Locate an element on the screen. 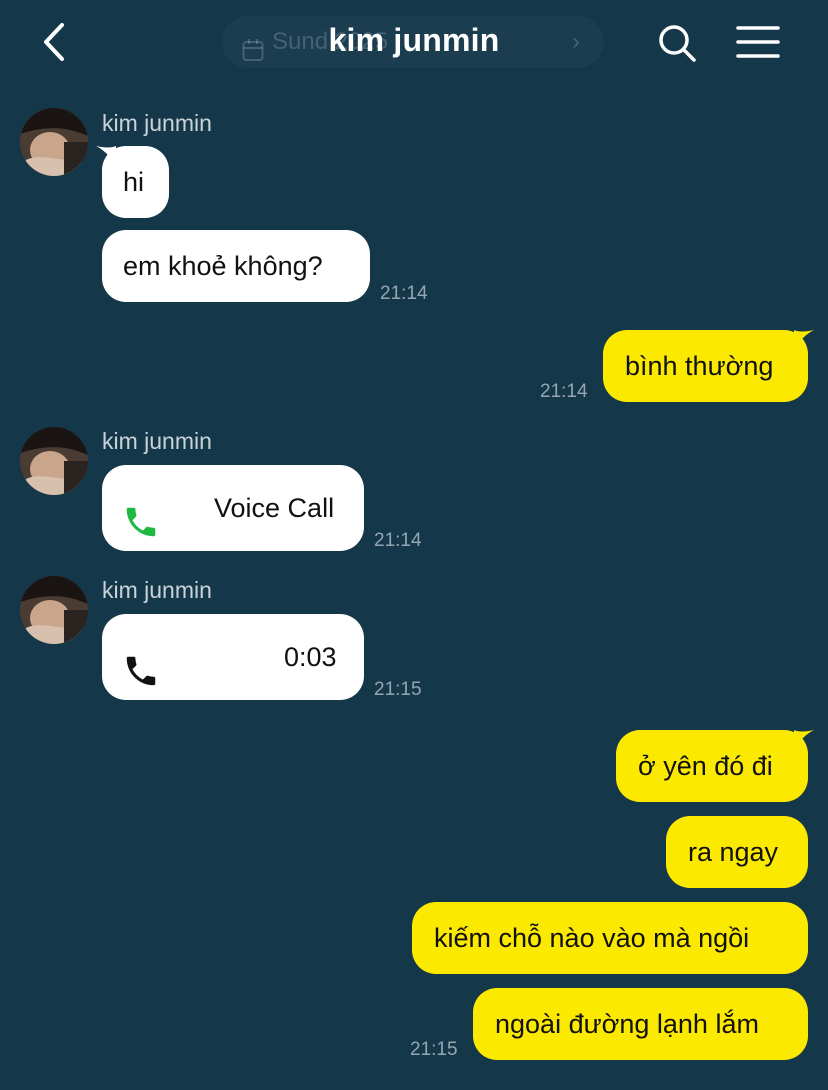 The width and height of the screenshot is (828, 1090). message-text: em khoẻ không? is located at coordinates (223, 266).